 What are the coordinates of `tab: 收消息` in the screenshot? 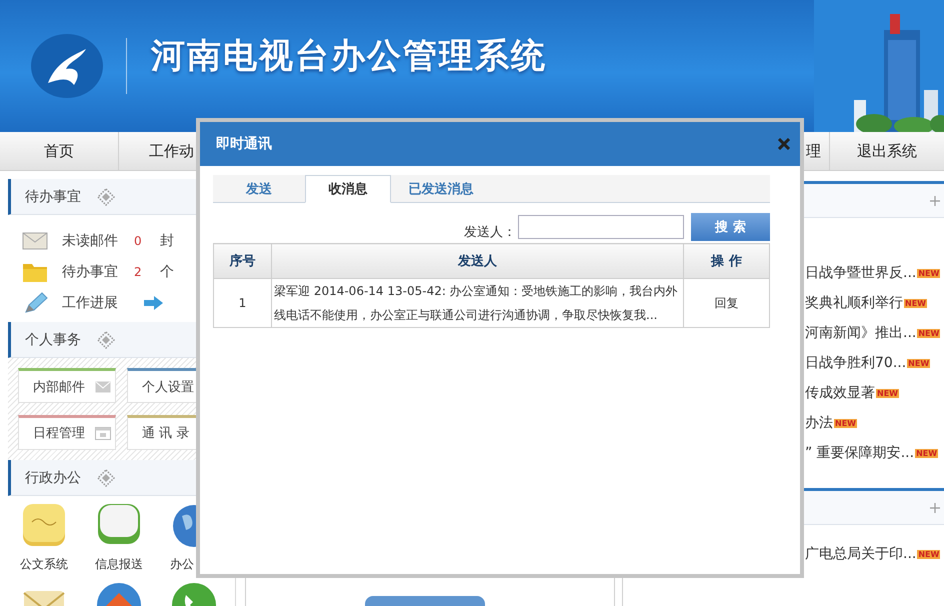 It's located at (348, 189).